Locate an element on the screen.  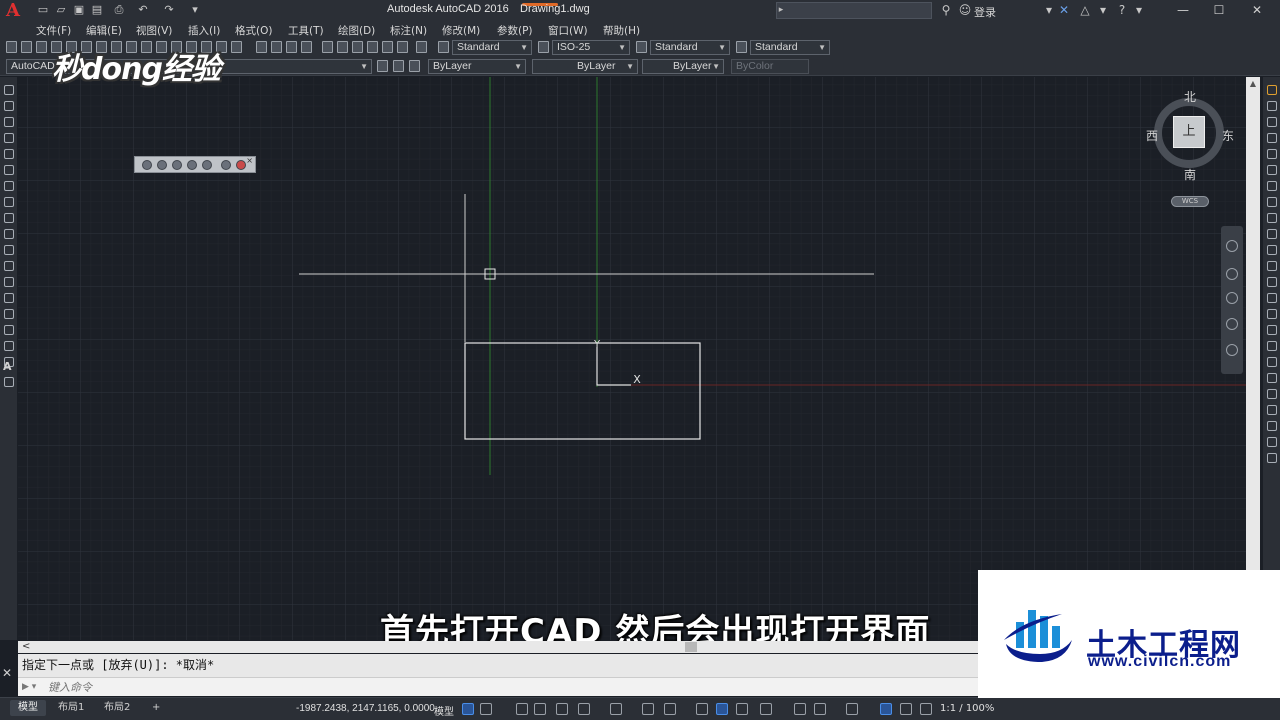
fillet-icon is located at coordinates (1272, 330).